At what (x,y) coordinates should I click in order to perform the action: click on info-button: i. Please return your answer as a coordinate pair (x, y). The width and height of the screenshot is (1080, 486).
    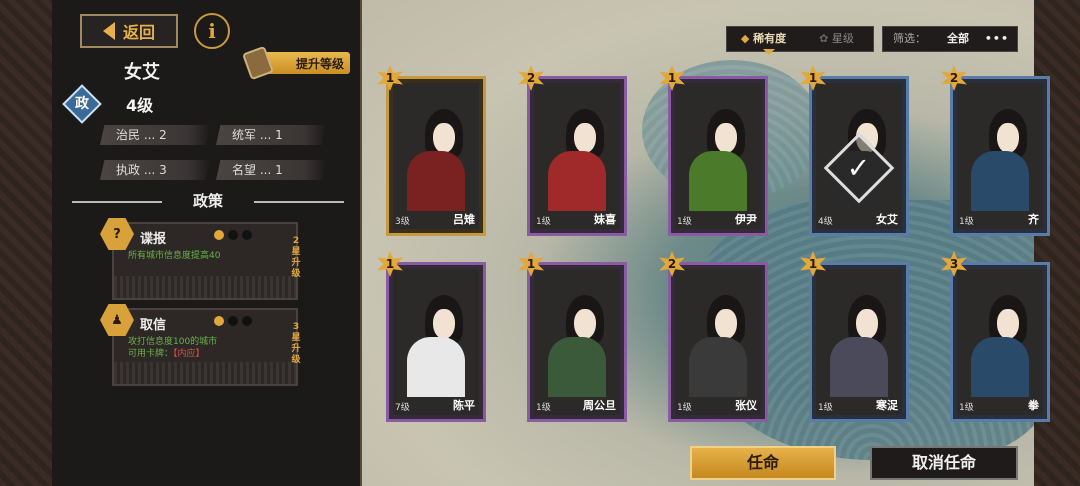
    Looking at the image, I should click on (212, 31).